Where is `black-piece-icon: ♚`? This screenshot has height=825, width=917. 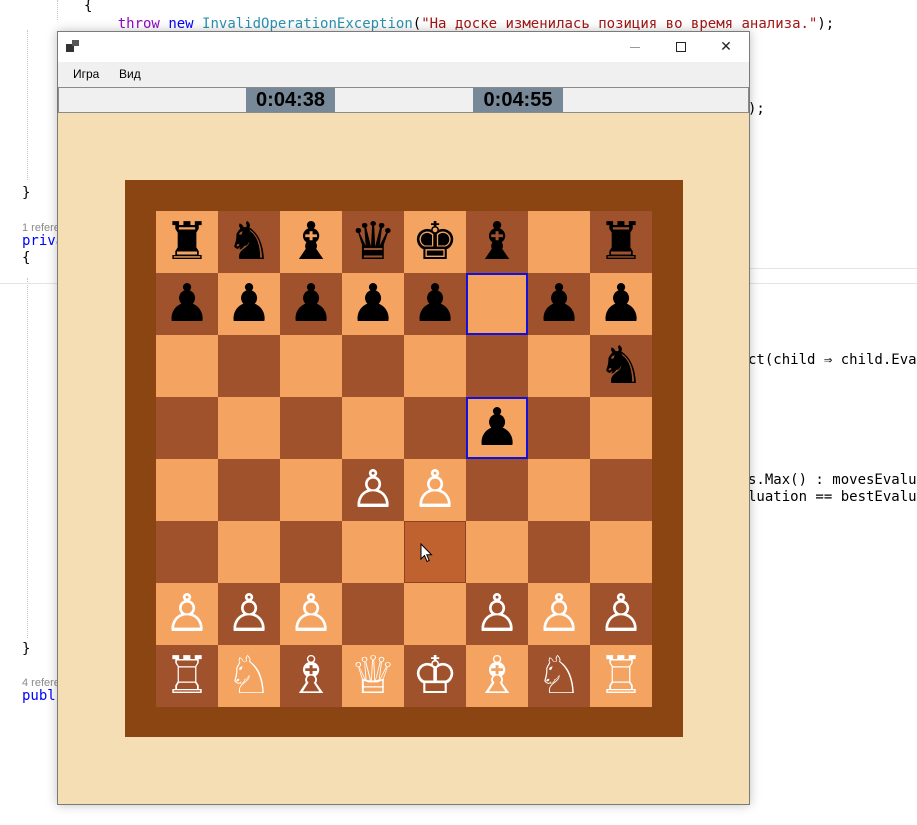 black-piece-icon: ♚ is located at coordinates (435, 242).